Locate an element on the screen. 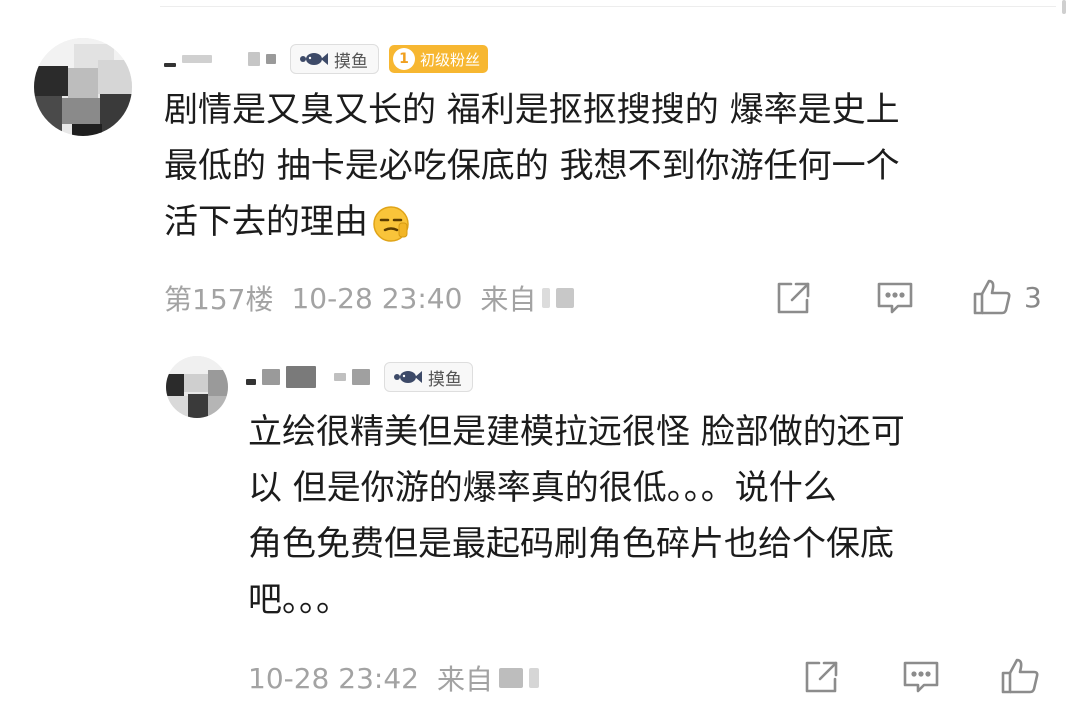 This screenshot has width=1080, height=728. comment-header: 摸鱼 is located at coordinates (364, 377).